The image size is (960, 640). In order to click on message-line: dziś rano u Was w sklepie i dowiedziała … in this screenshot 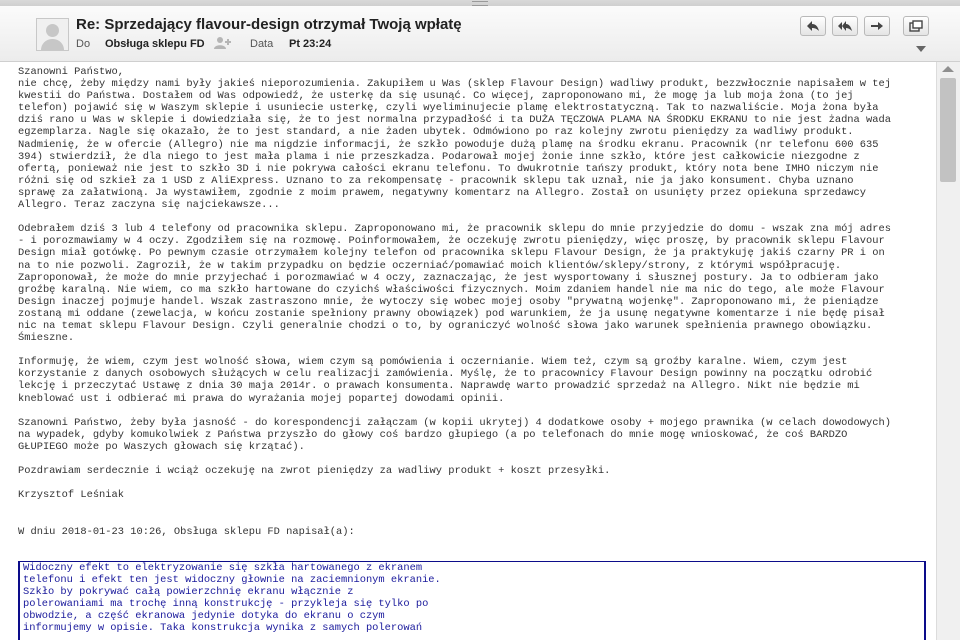, I will do `click(454, 120)`.